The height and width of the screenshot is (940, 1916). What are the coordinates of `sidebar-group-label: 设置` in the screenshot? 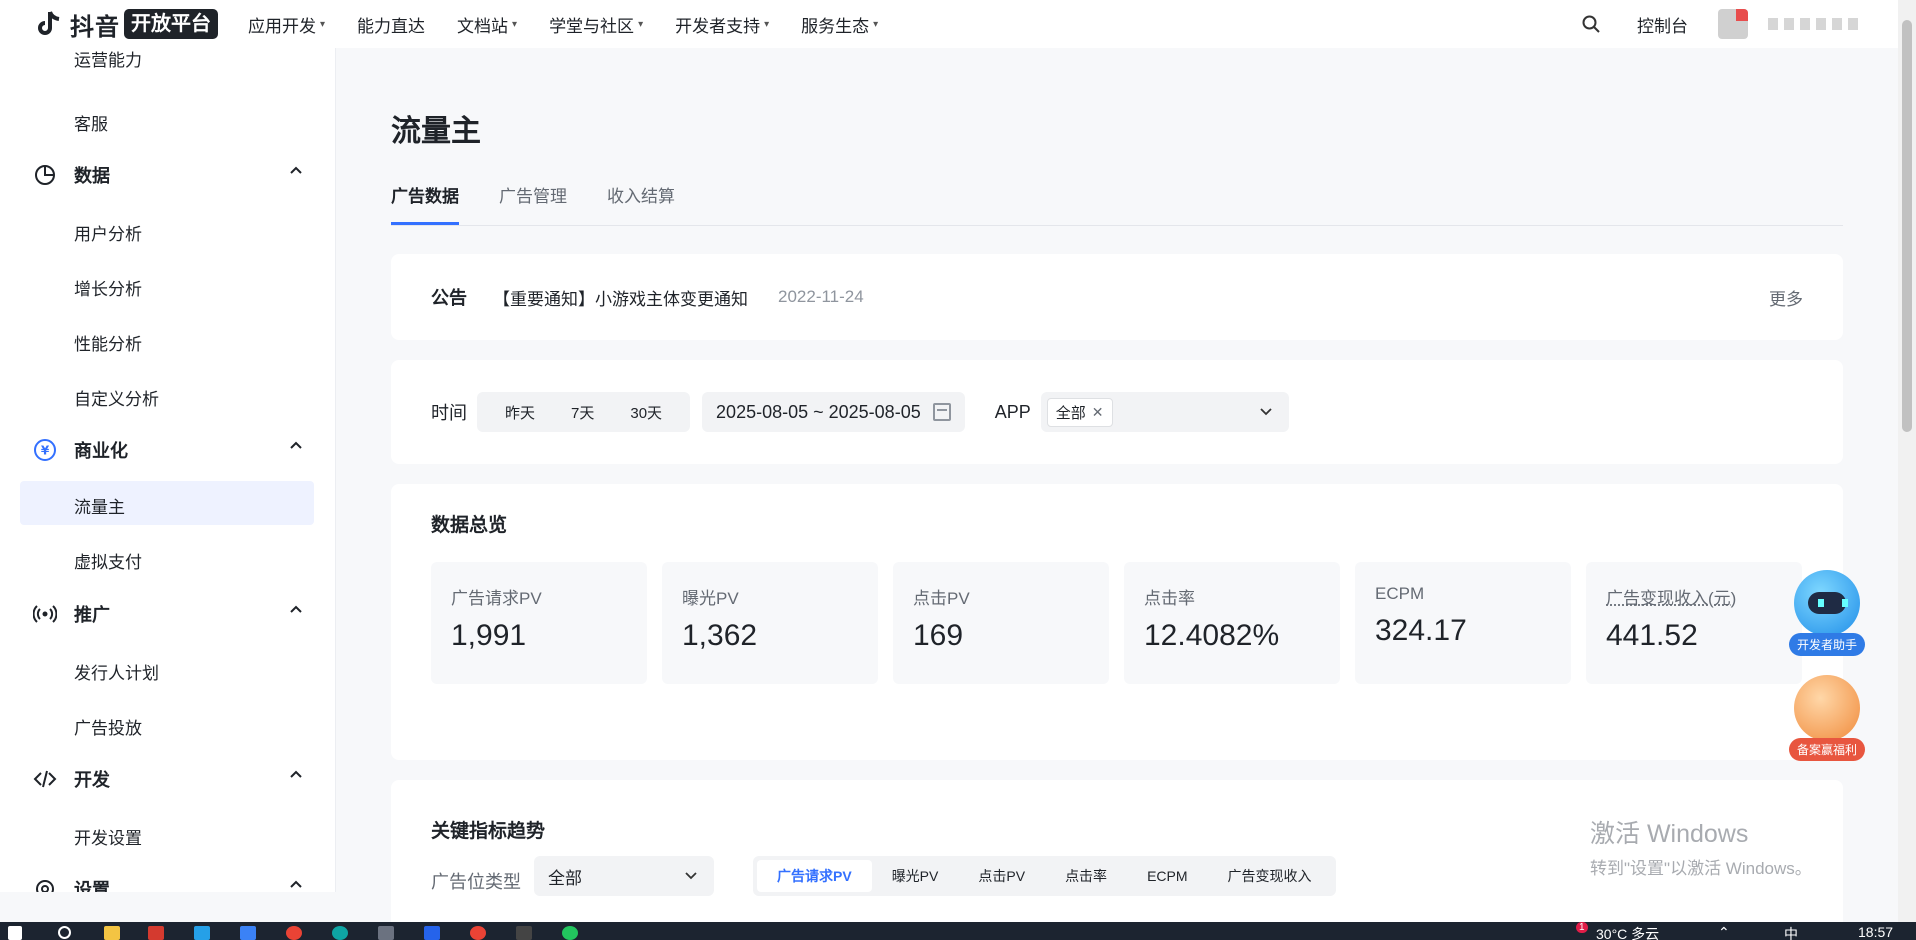 It's located at (92, 886).